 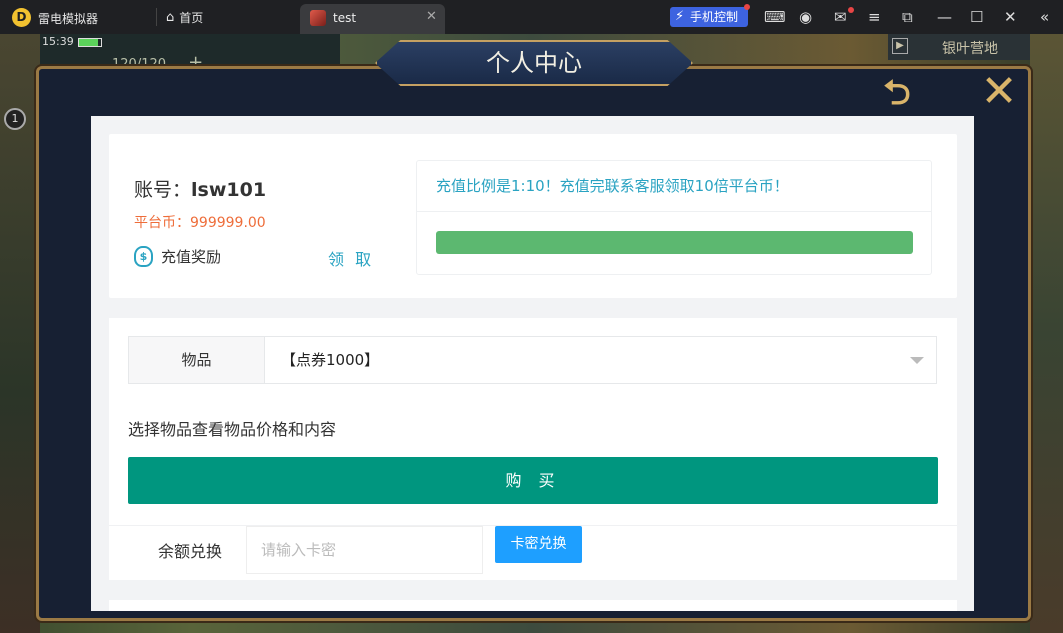 What do you see at coordinates (232, 429) in the screenshot?
I see `item-hint: 选择物品查看物品价格和内容` at bounding box center [232, 429].